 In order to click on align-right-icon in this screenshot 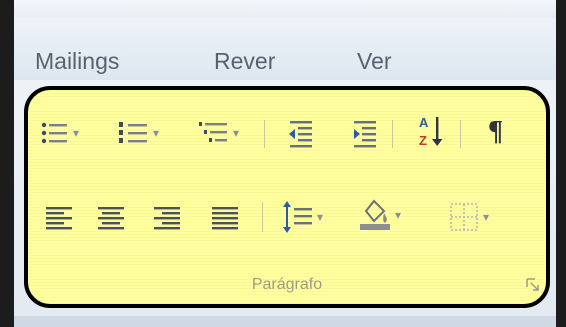, I will do `click(167, 218)`.